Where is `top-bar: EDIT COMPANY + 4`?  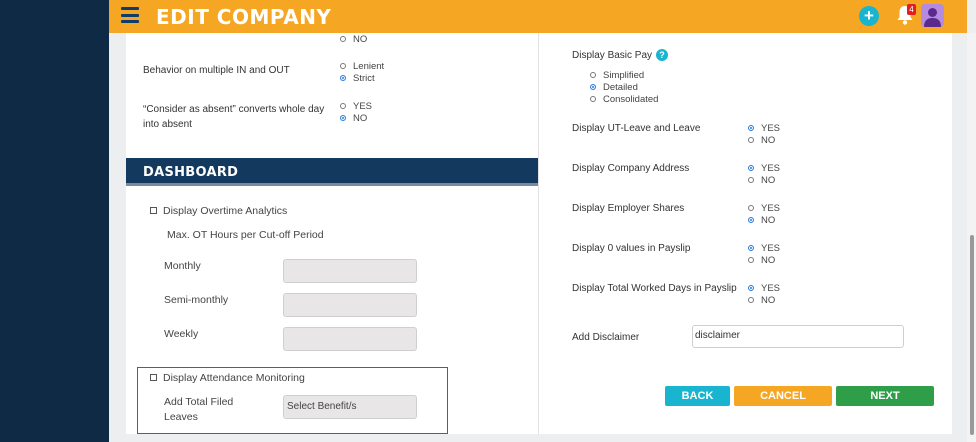
top-bar: EDIT COMPANY + 4 is located at coordinates (538, 16).